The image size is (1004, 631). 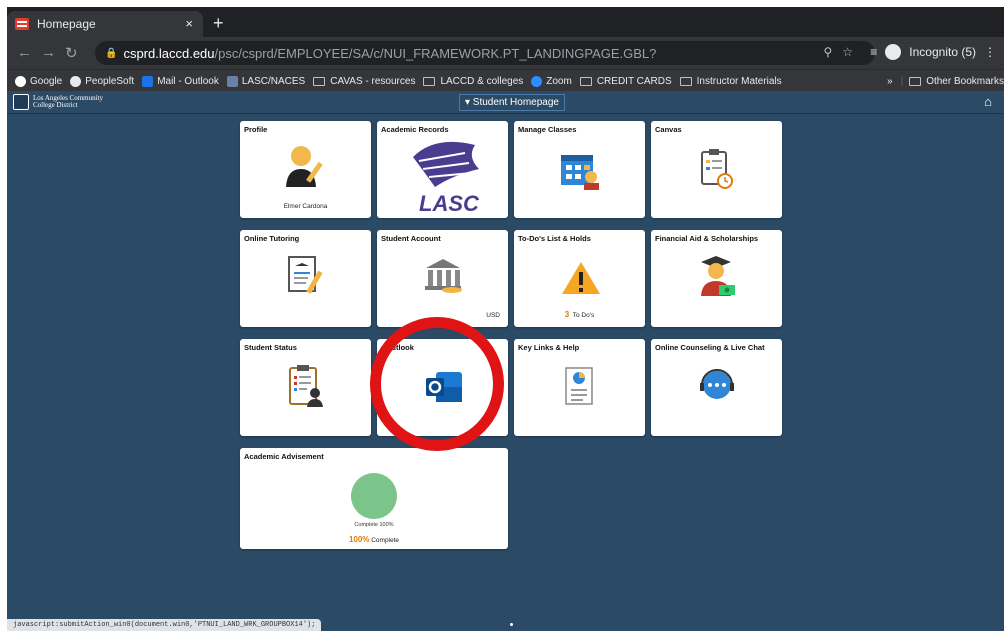 I want to click on lasc-cougar-logo-icon: LASC, so click(x=446, y=178).